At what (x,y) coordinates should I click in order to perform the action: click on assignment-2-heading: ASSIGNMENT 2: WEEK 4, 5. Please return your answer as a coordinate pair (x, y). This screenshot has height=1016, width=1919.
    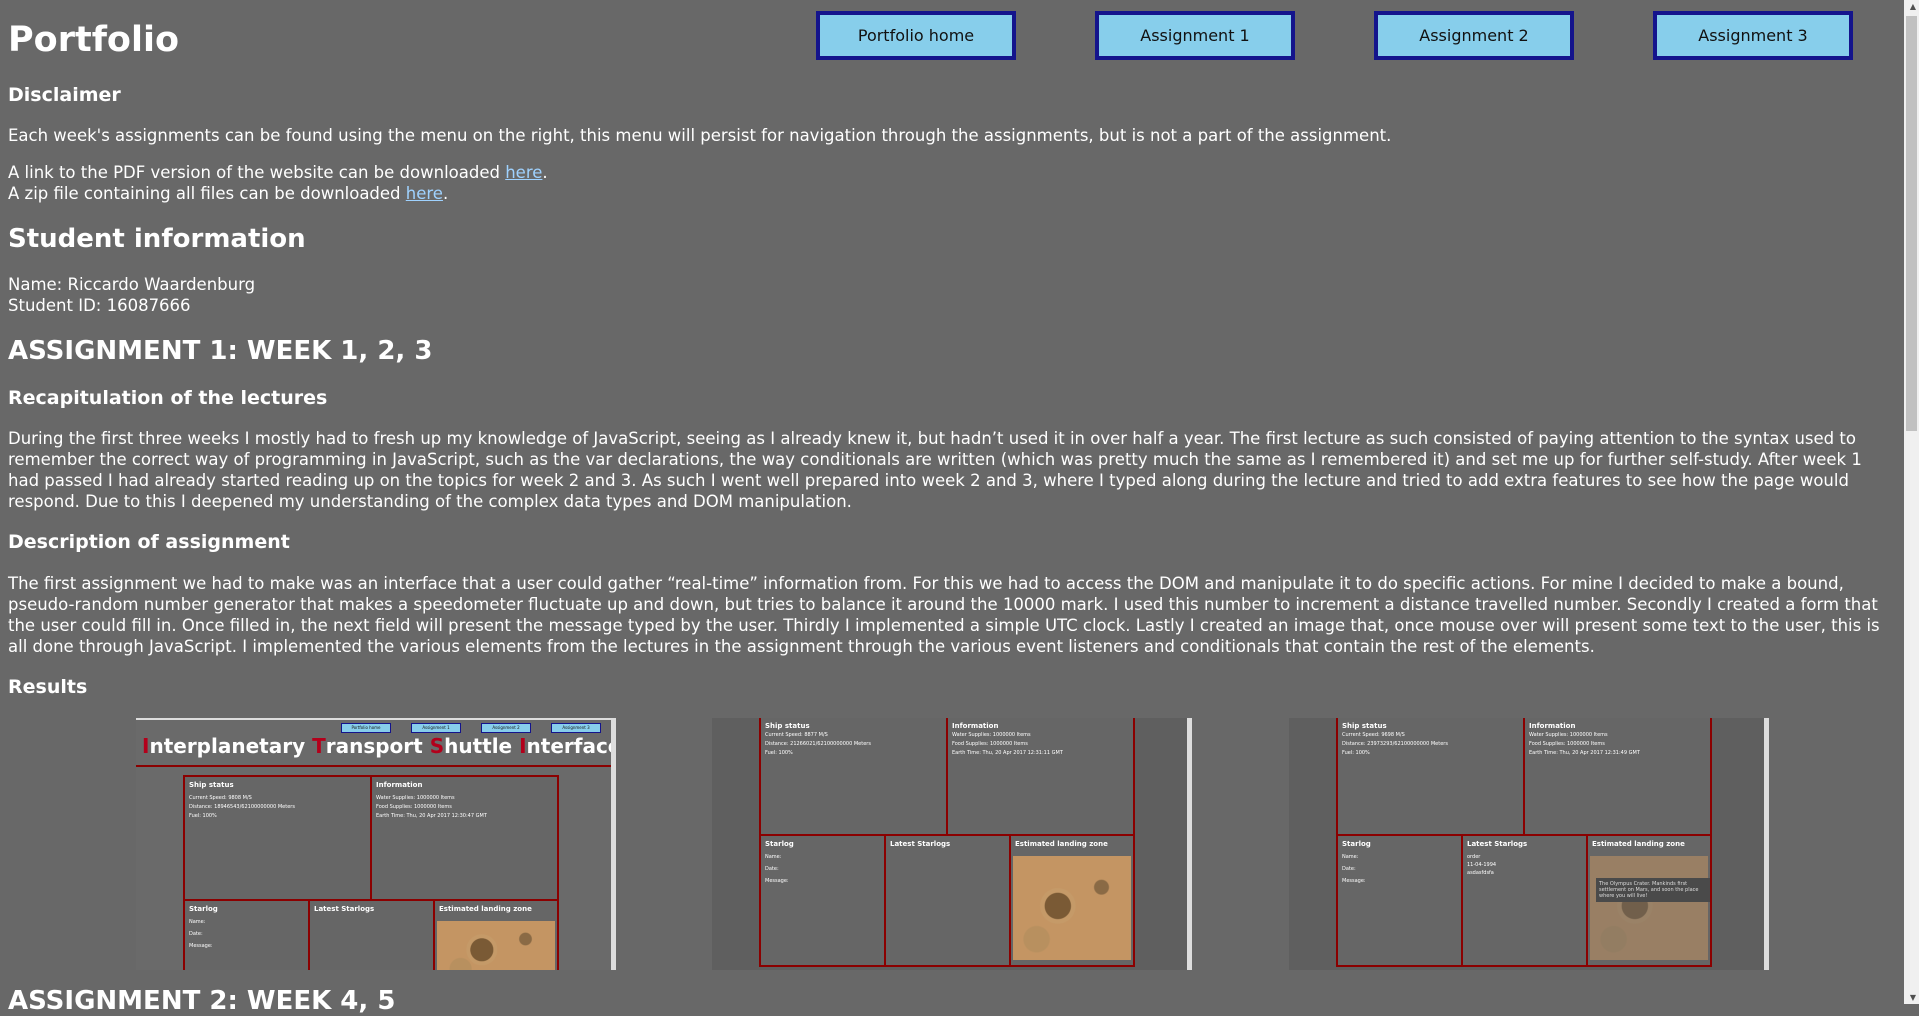
    Looking at the image, I should click on (202, 1001).